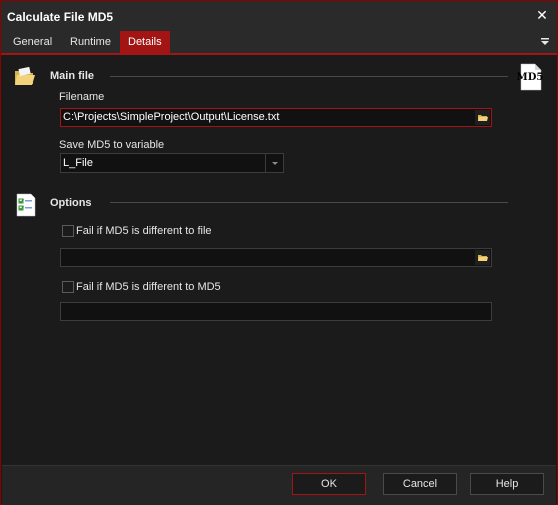  I want to click on main-file-heading: Main file, so click(72, 76).